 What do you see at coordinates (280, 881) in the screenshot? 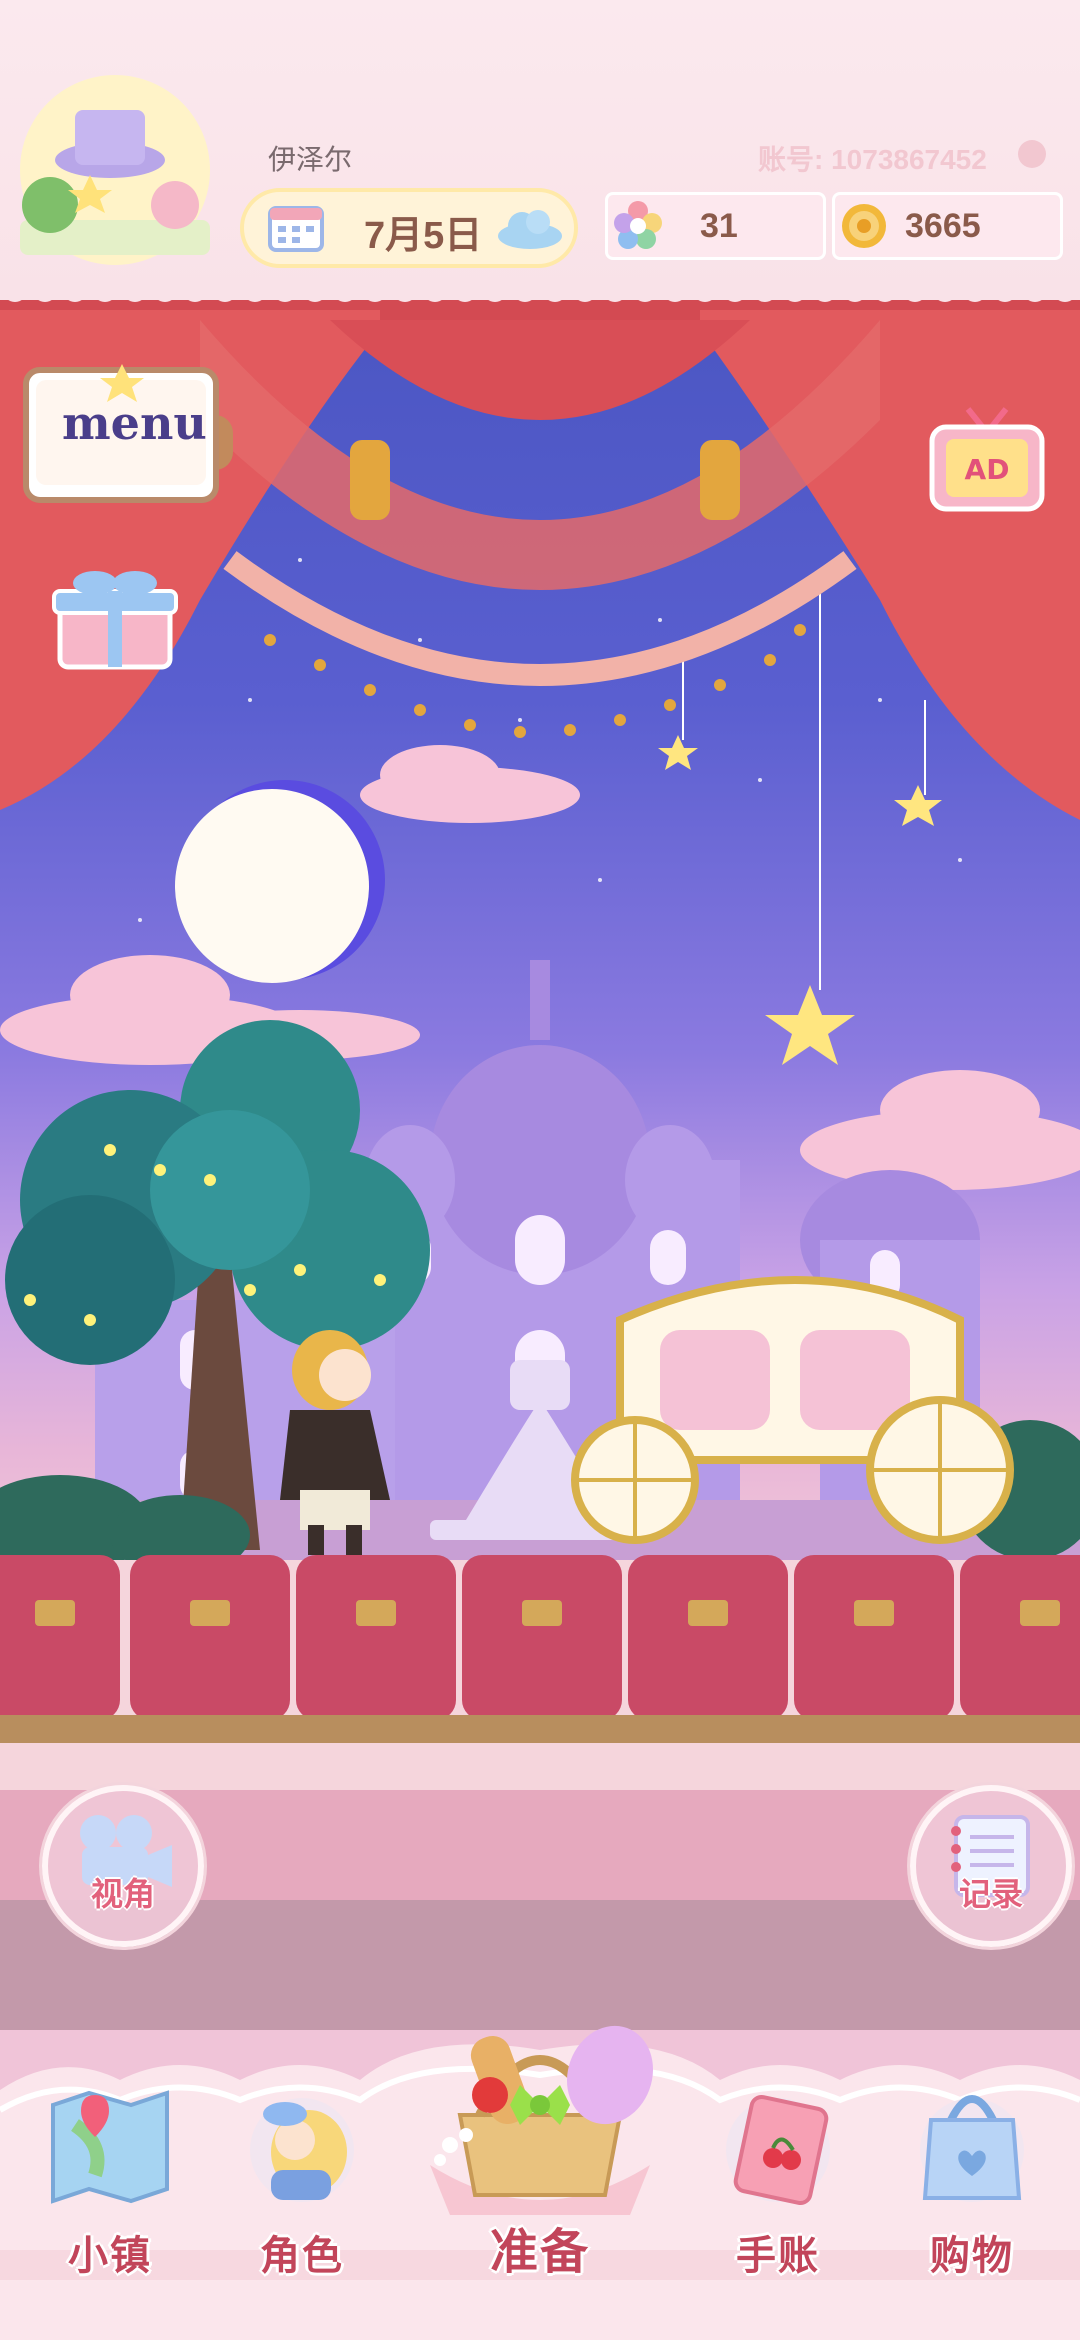
I see `moon` at bounding box center [280, 881].